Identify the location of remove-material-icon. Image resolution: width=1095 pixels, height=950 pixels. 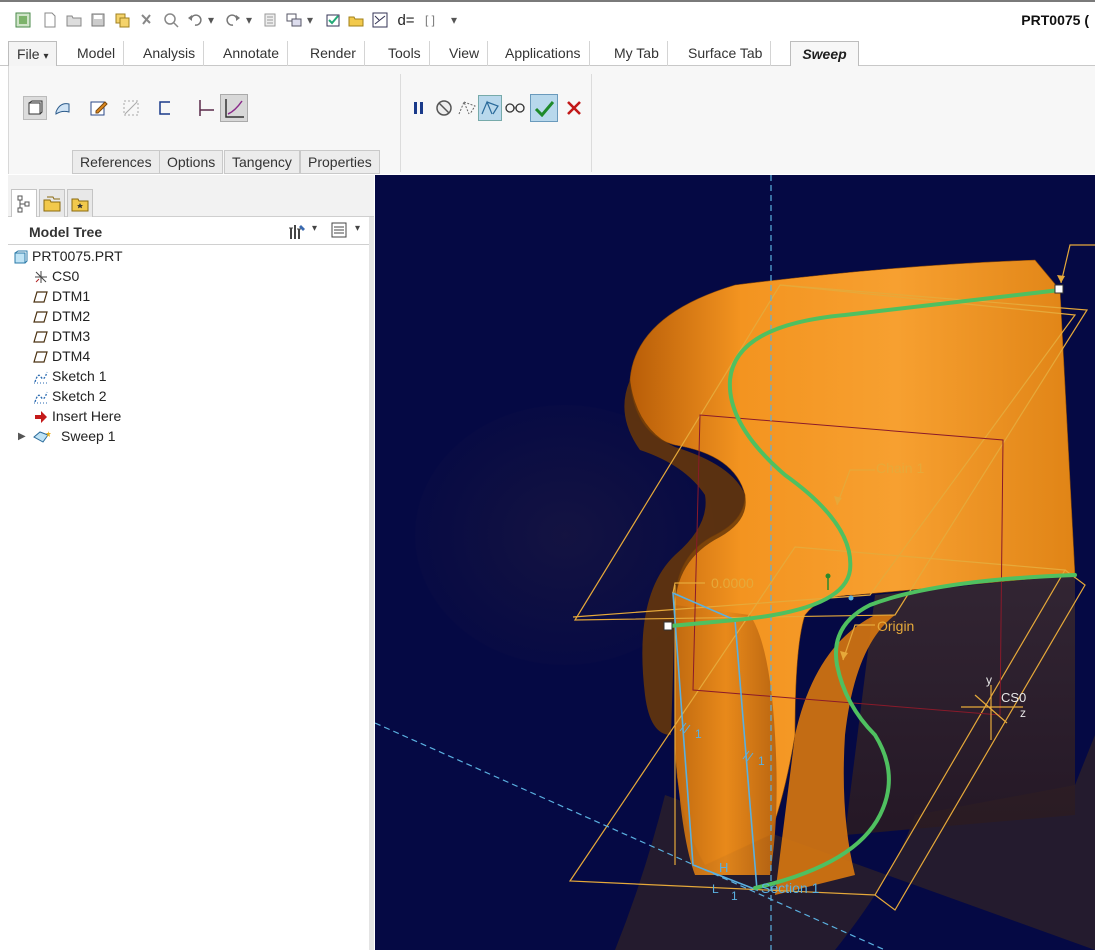
(131, 108).